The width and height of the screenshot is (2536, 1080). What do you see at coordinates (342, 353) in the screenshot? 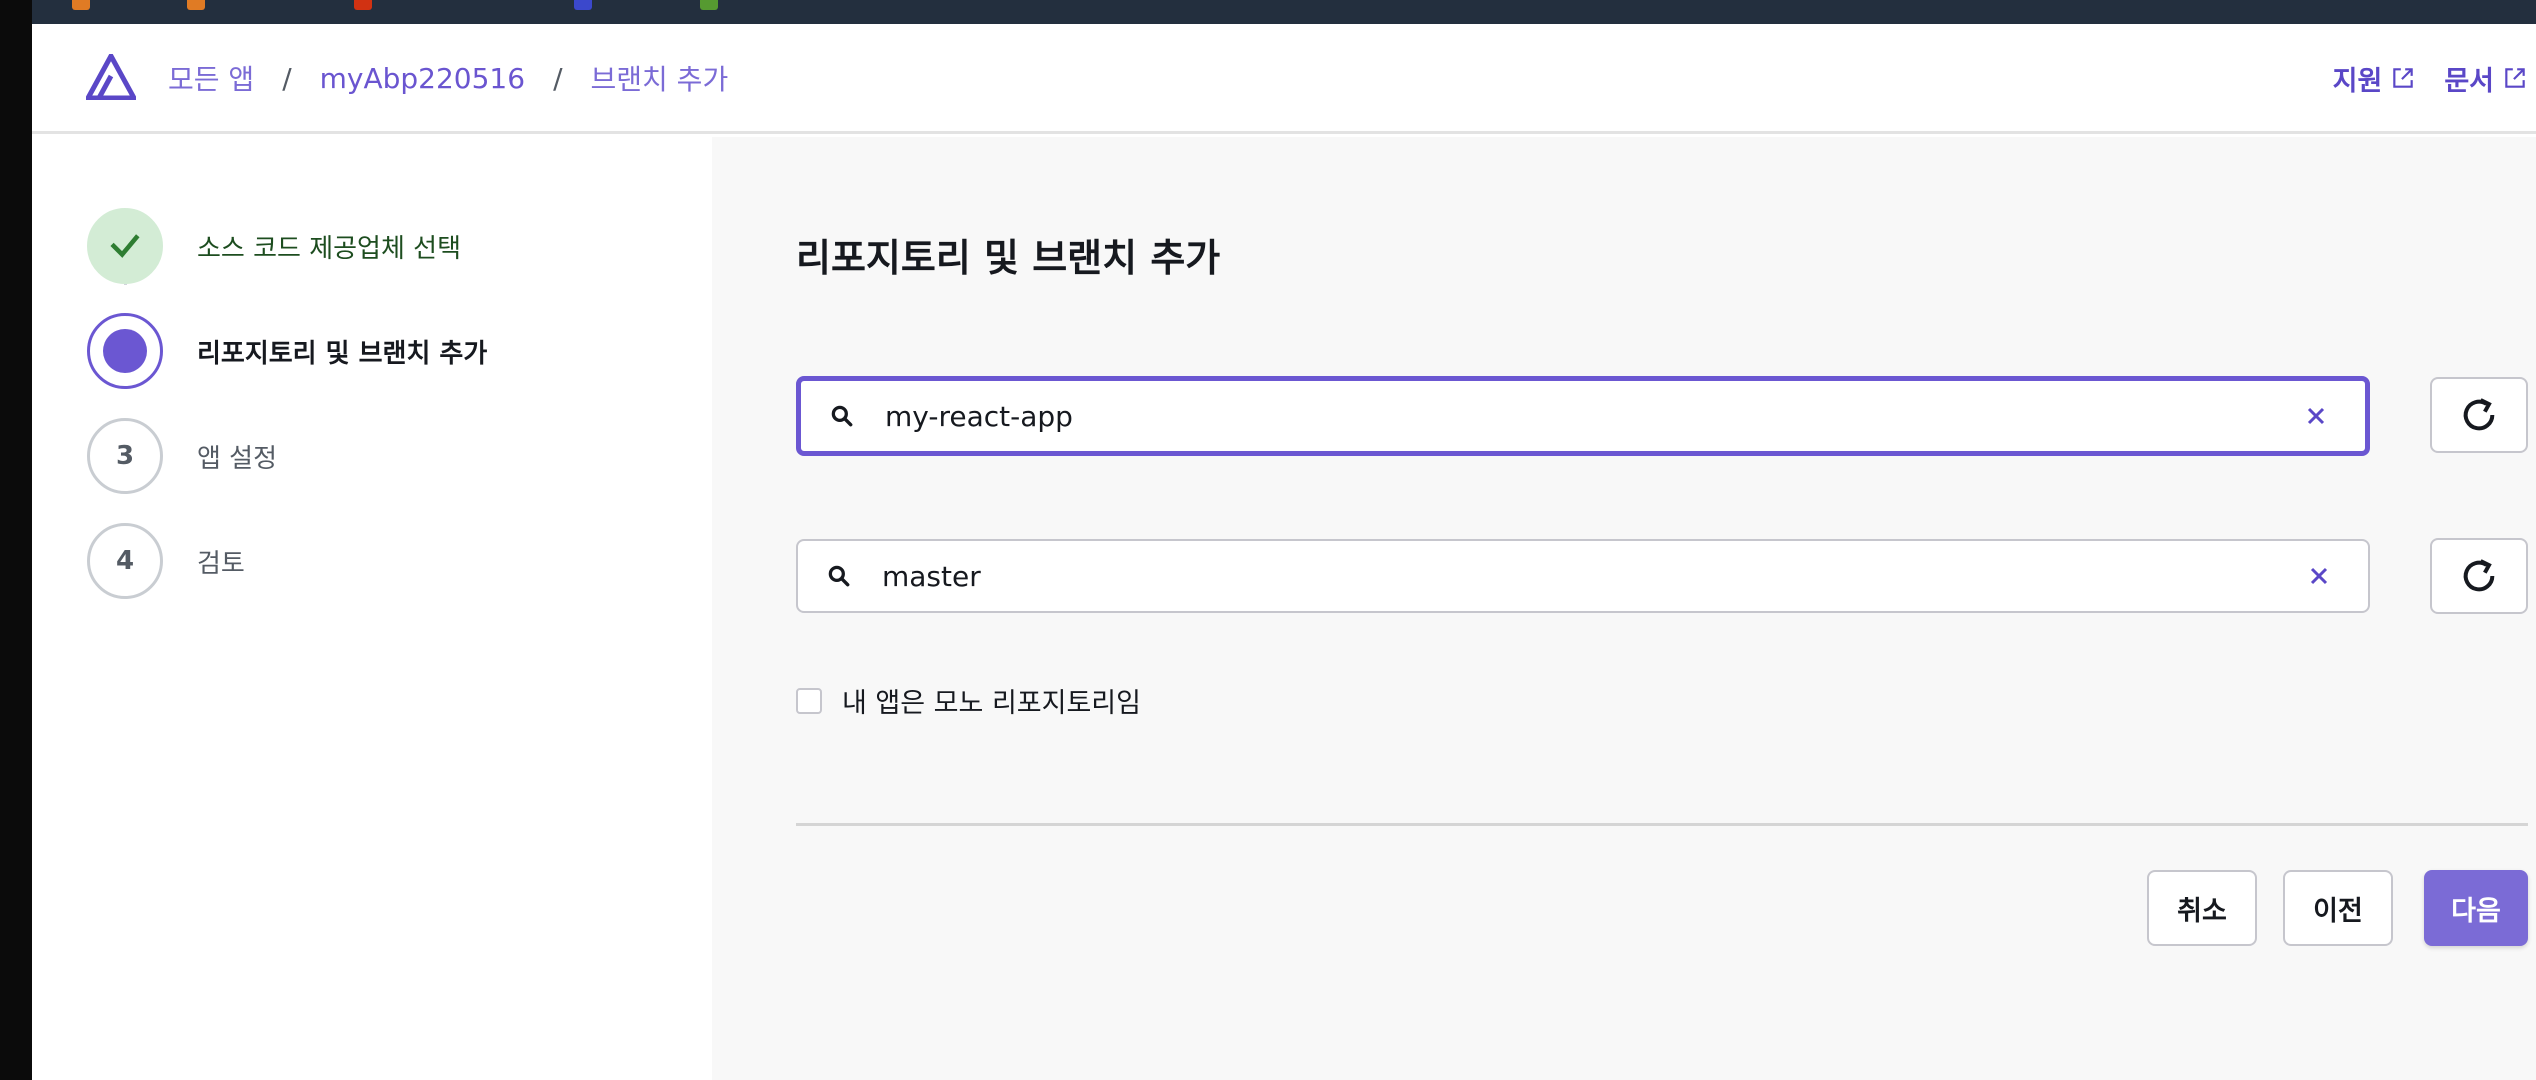
I see `step-label: 리포지토리 및 브랜치 추가` at bounding box center [342, 353].